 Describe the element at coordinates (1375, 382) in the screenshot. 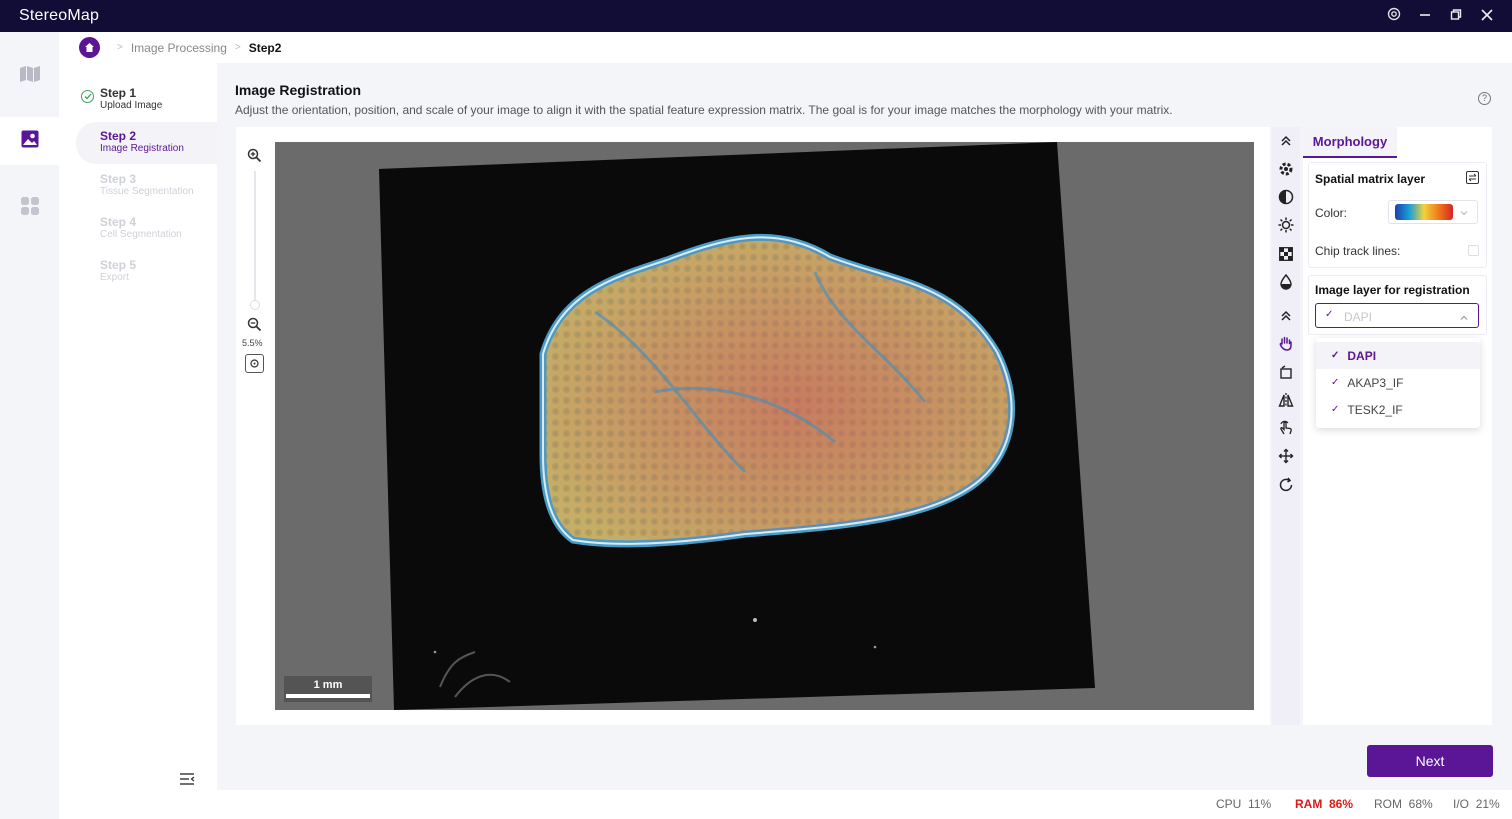

I see `dropdown-option-label: AKAP3_IF` at that location.